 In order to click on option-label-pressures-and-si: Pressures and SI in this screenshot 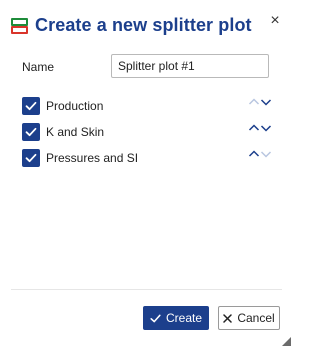, I will do `click(92, 158)`.